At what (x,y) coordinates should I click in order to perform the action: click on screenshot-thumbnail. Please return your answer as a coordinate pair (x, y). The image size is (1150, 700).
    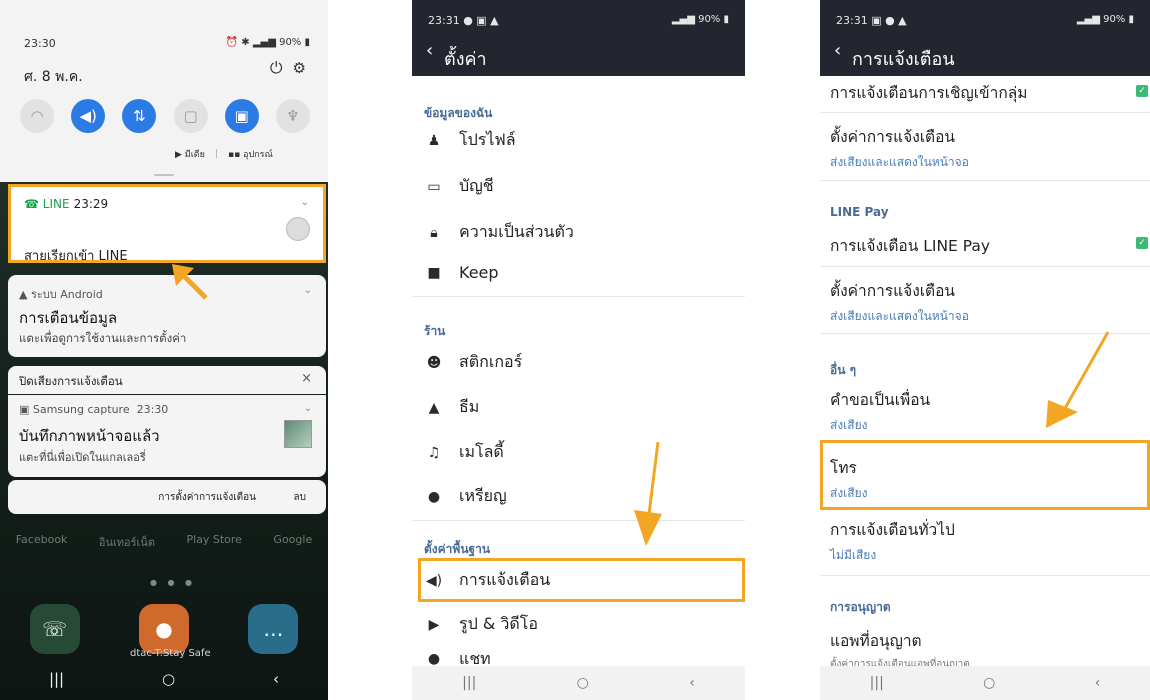
    Looking at the image, I should click on (298, 434).